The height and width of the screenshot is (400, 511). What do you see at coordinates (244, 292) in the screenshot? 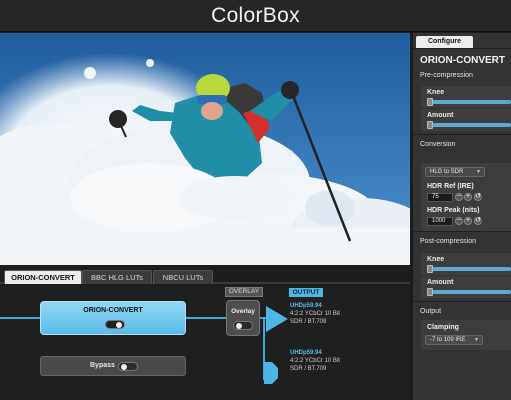
I see `overlay-header: OVERLAY` at bounding box center [244, 292].